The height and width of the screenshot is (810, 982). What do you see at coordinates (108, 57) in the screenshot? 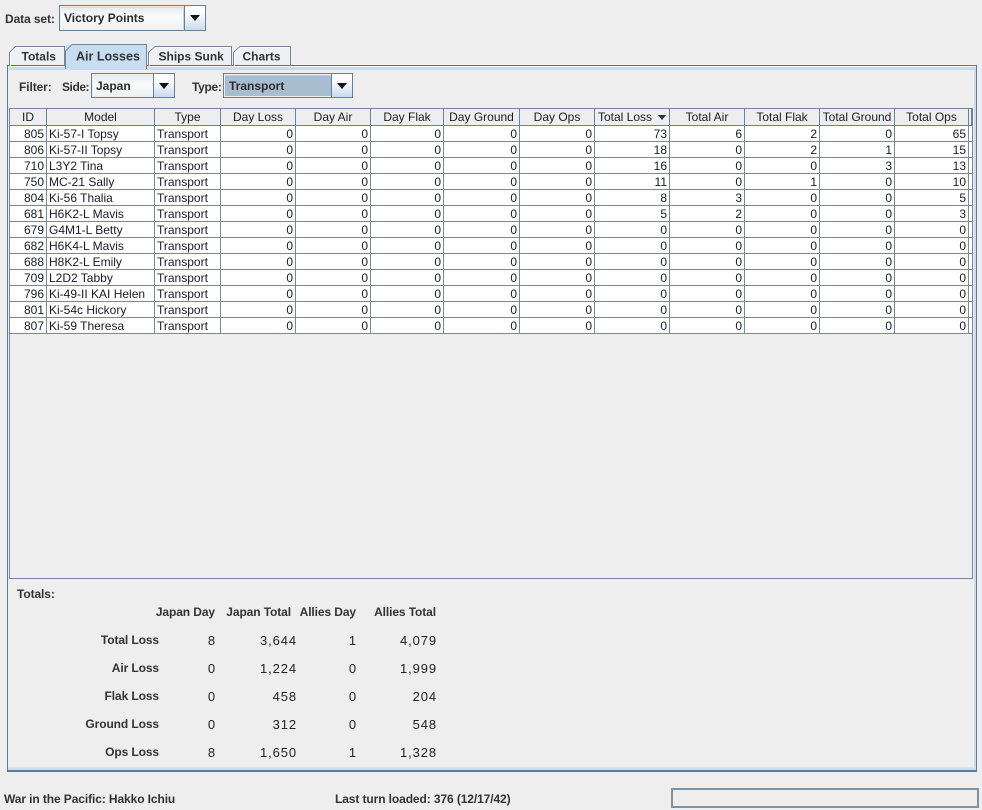
I see `svg-text: Air Losses` at bounding box center [108, 57].